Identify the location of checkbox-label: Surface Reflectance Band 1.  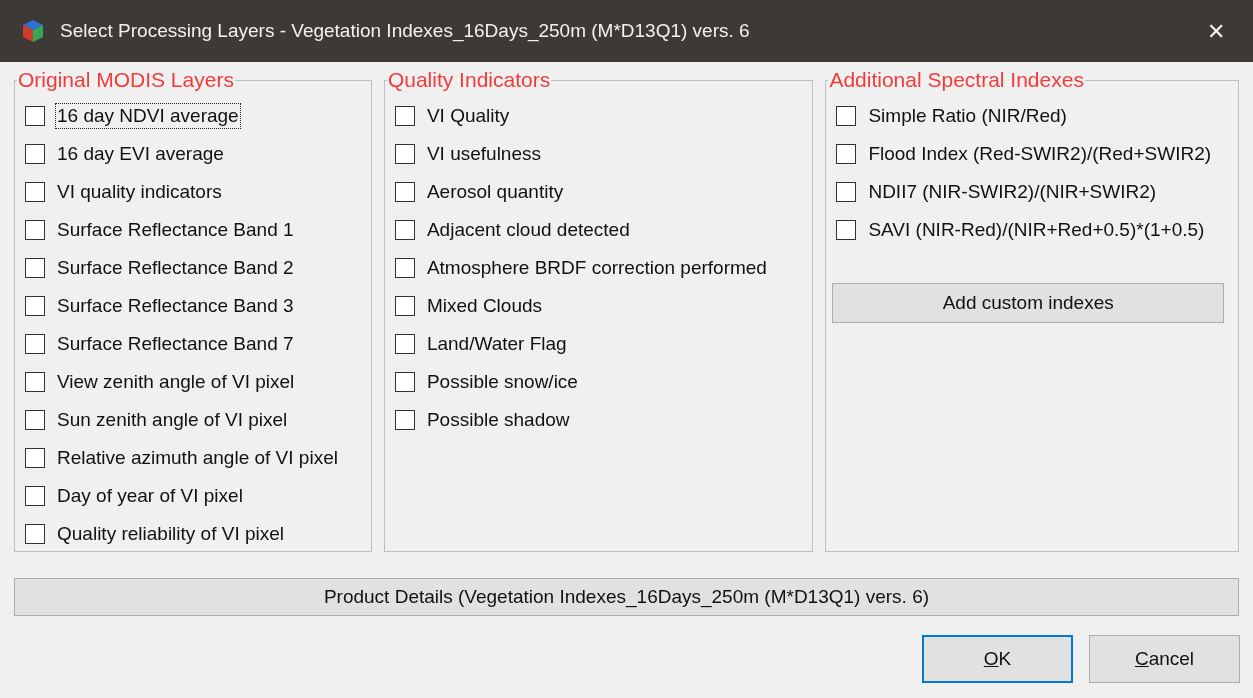
(175, 230).